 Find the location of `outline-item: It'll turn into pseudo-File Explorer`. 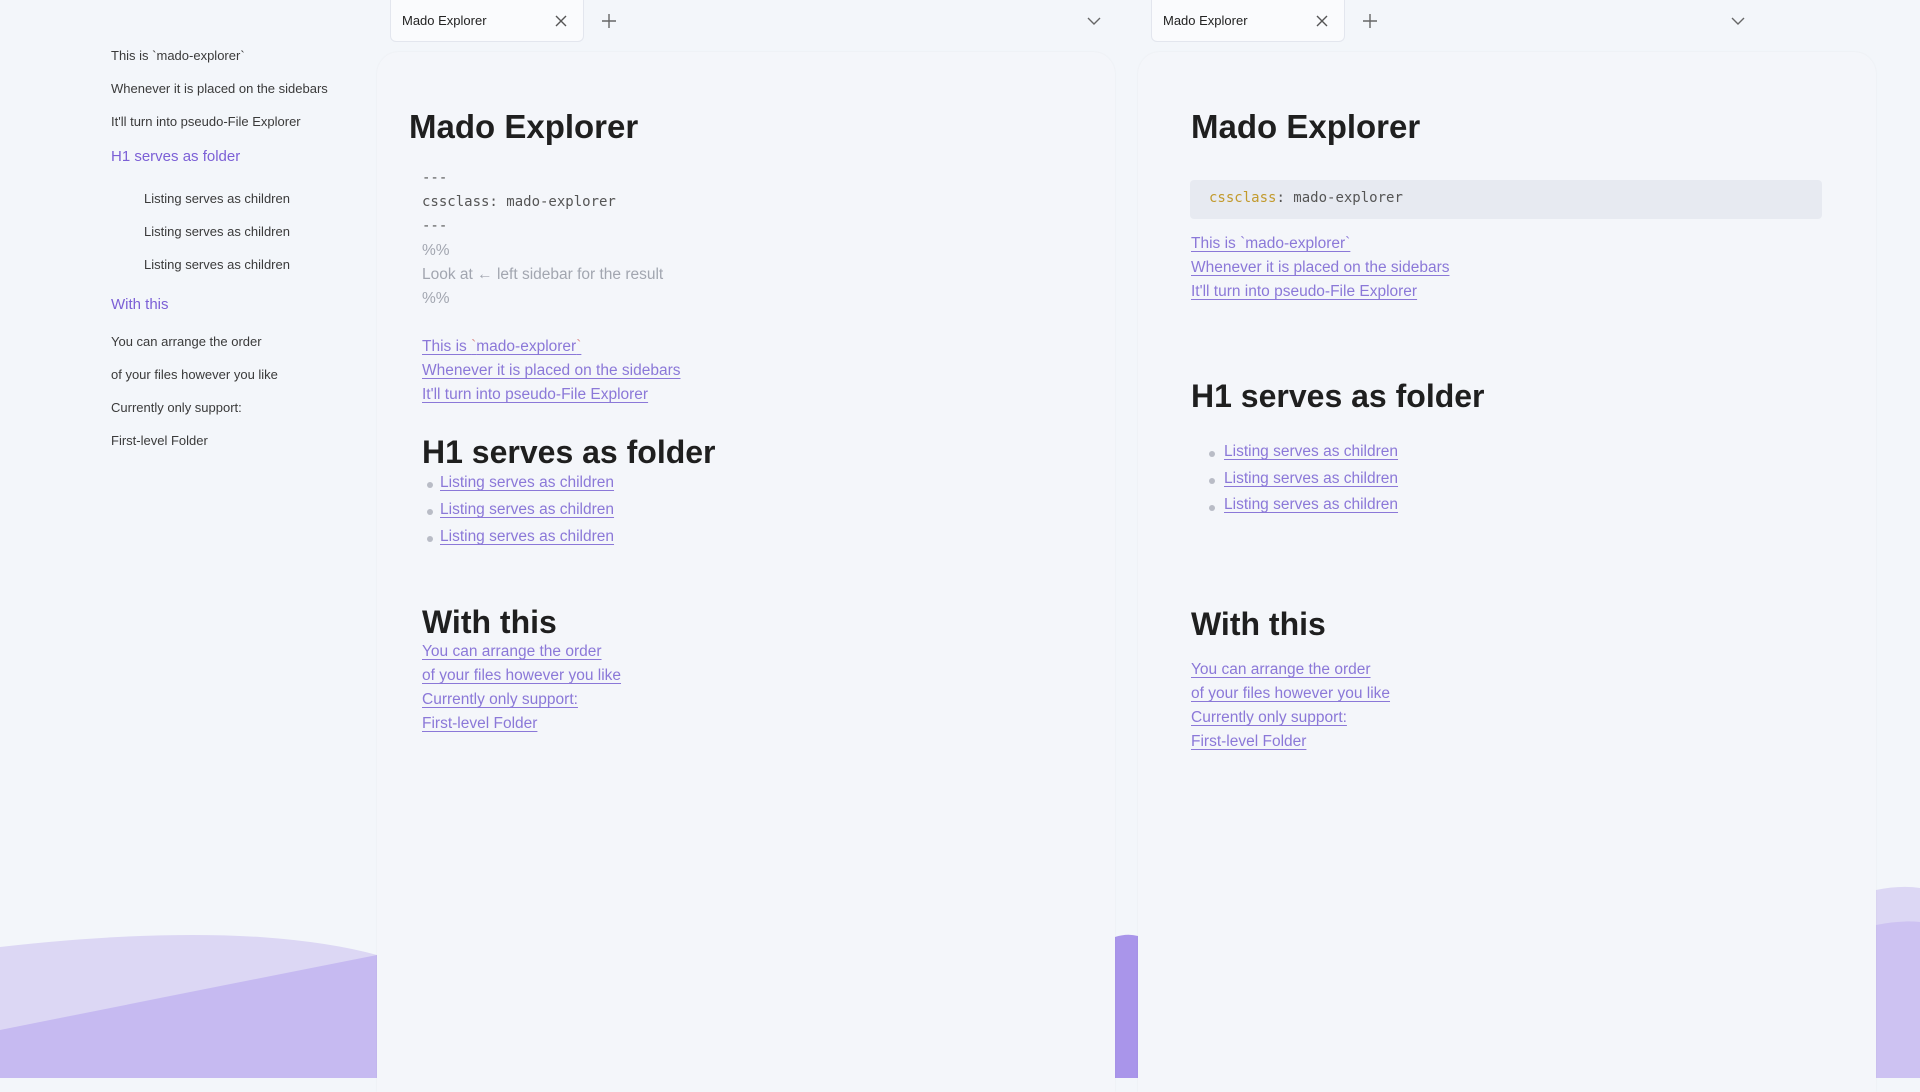

outline-item: It'll turn into pseudo-File Explorer is located at coordinates (206, 121).